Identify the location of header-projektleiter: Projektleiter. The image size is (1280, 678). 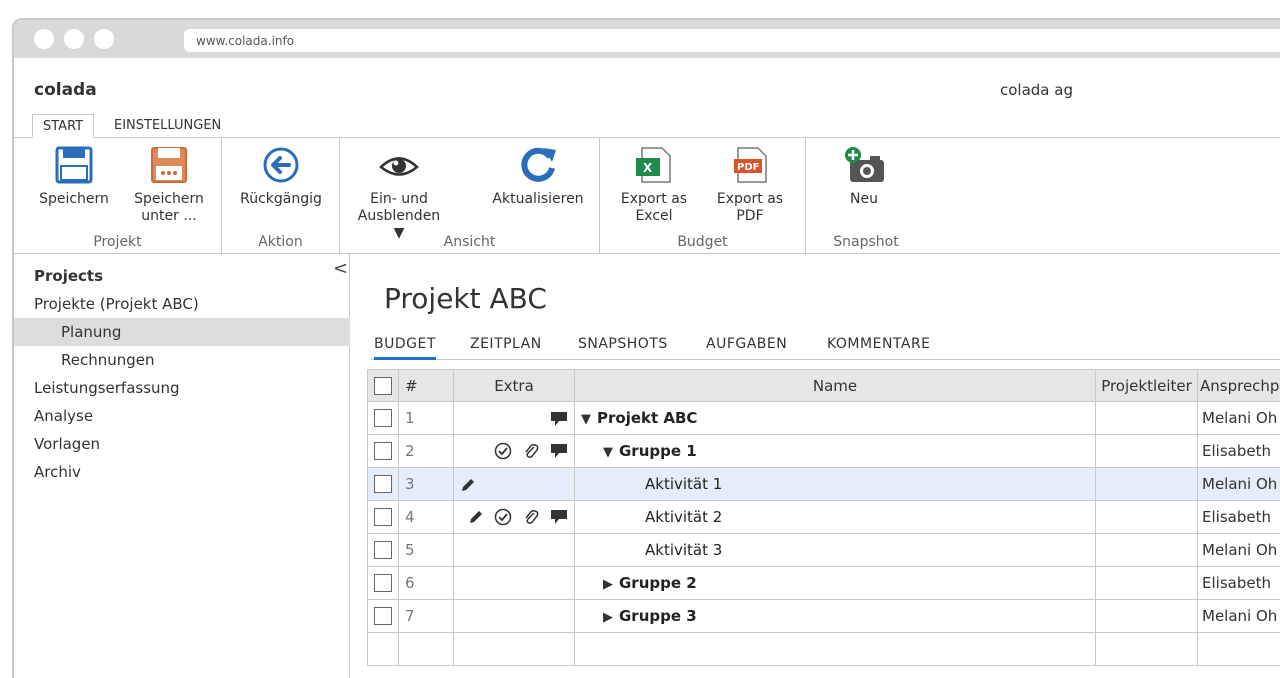
(1147, 386).